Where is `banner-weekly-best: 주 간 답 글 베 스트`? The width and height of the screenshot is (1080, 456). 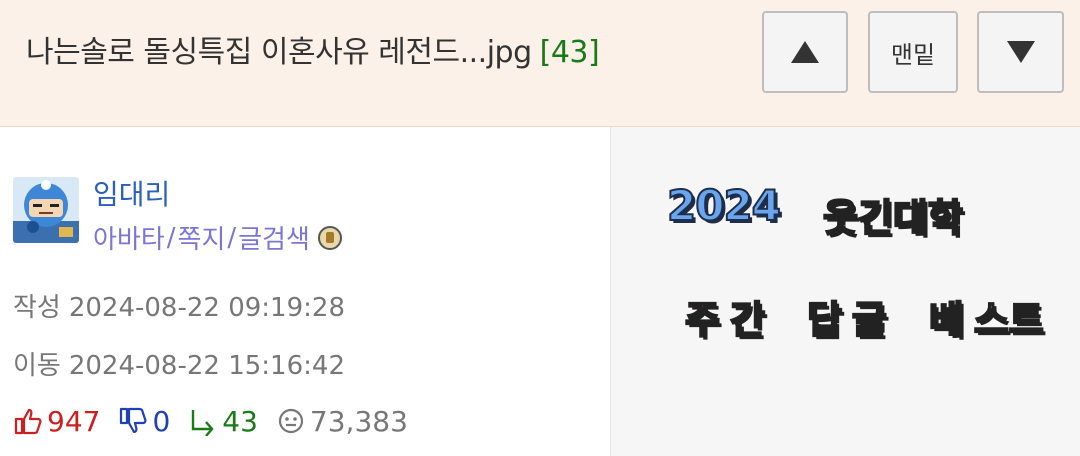 banner-weekly-best: 주 간 답 글 베 스트 is located at coordinates (864, 316).